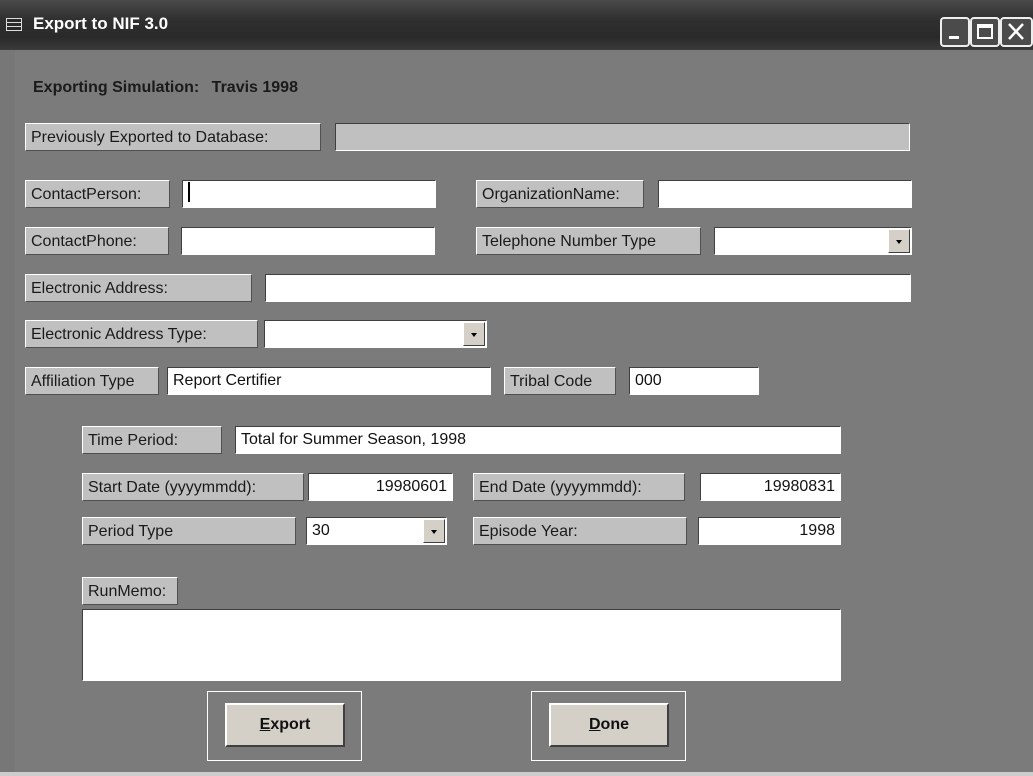 This screenshot has width=1033, height=776. What do you see at coordinates (254, 87) in the screenshot?
I see `simulation-name: Travis 1998` at bounding box center [254, 87].